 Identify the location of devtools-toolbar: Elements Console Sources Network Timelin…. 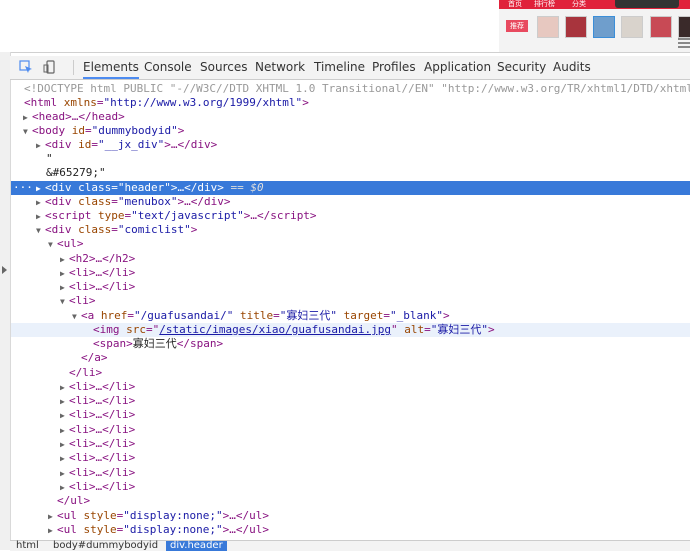
(350, 68).